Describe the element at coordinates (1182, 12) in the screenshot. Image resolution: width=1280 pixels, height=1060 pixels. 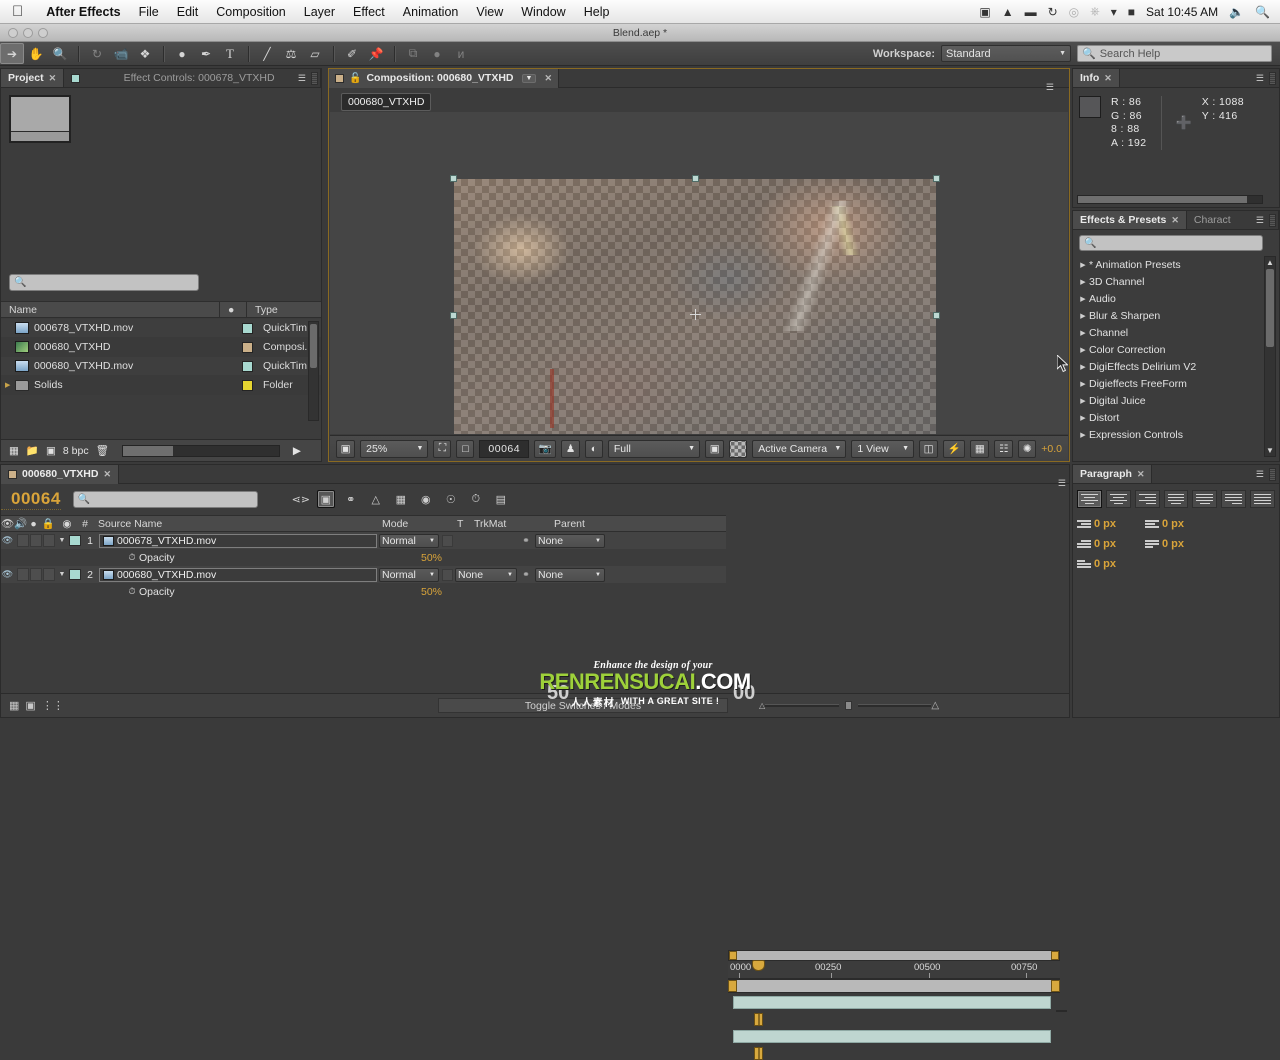
I see `clock: Sat 10:45 AM` at that location.